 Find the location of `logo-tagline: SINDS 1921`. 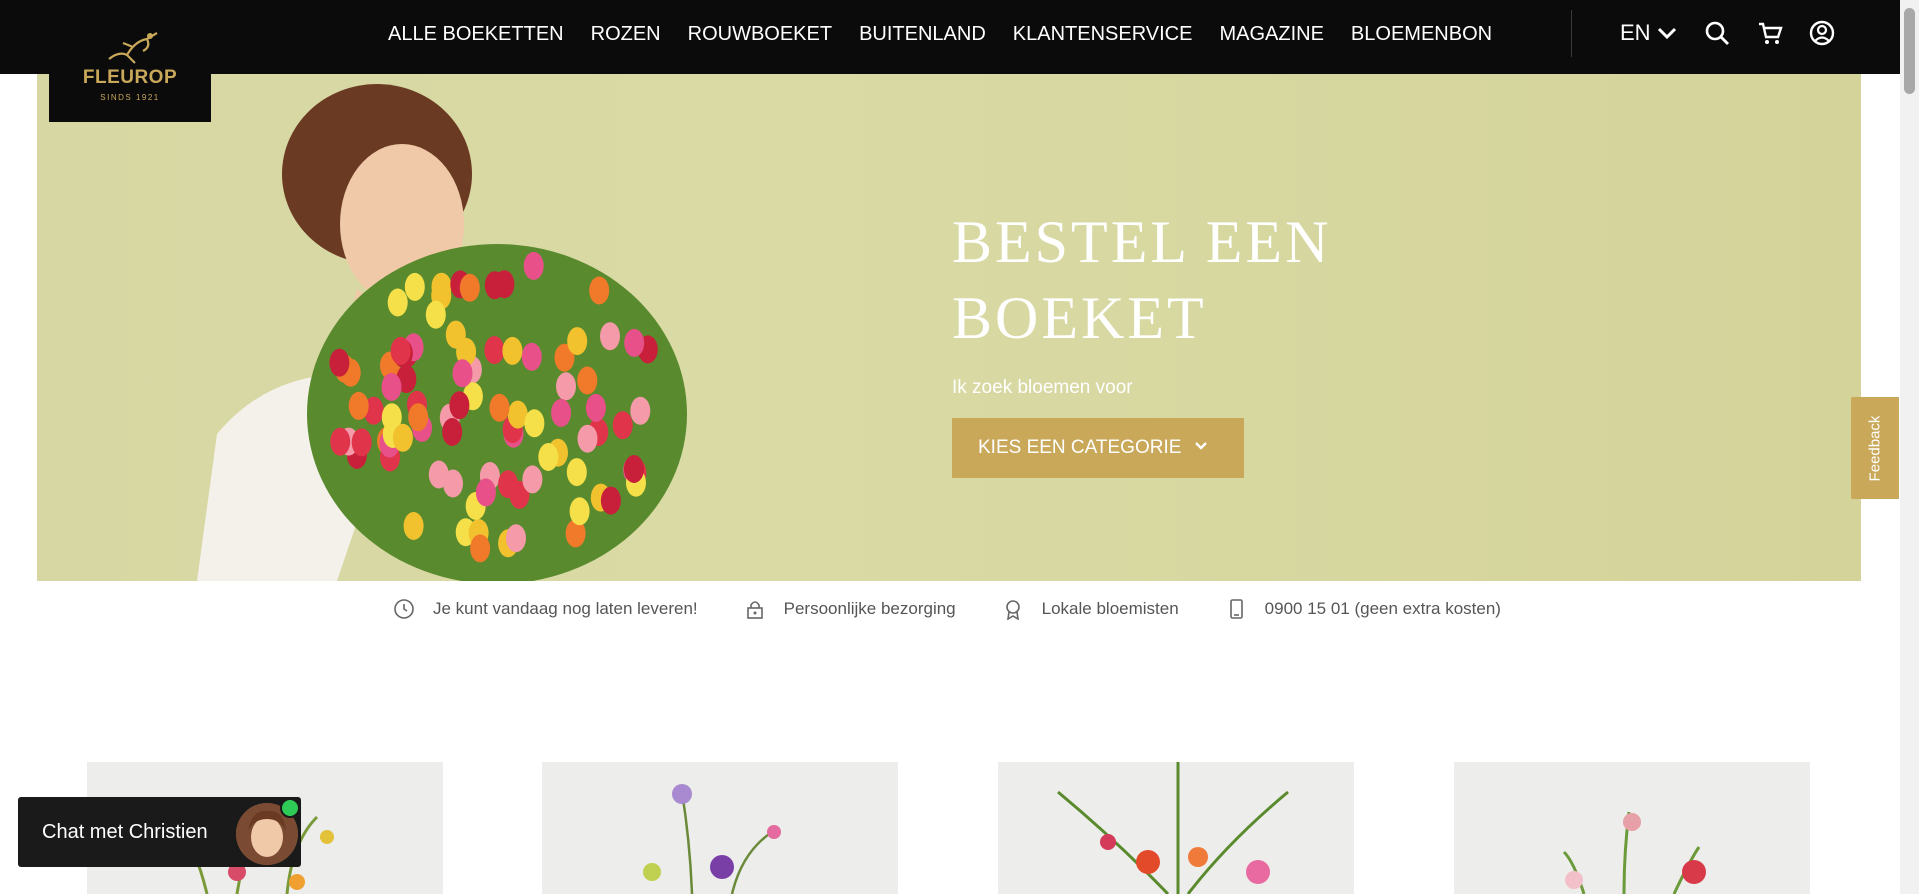

logo-tagline: SINDS 1921 is located at coordinates (130, 97).